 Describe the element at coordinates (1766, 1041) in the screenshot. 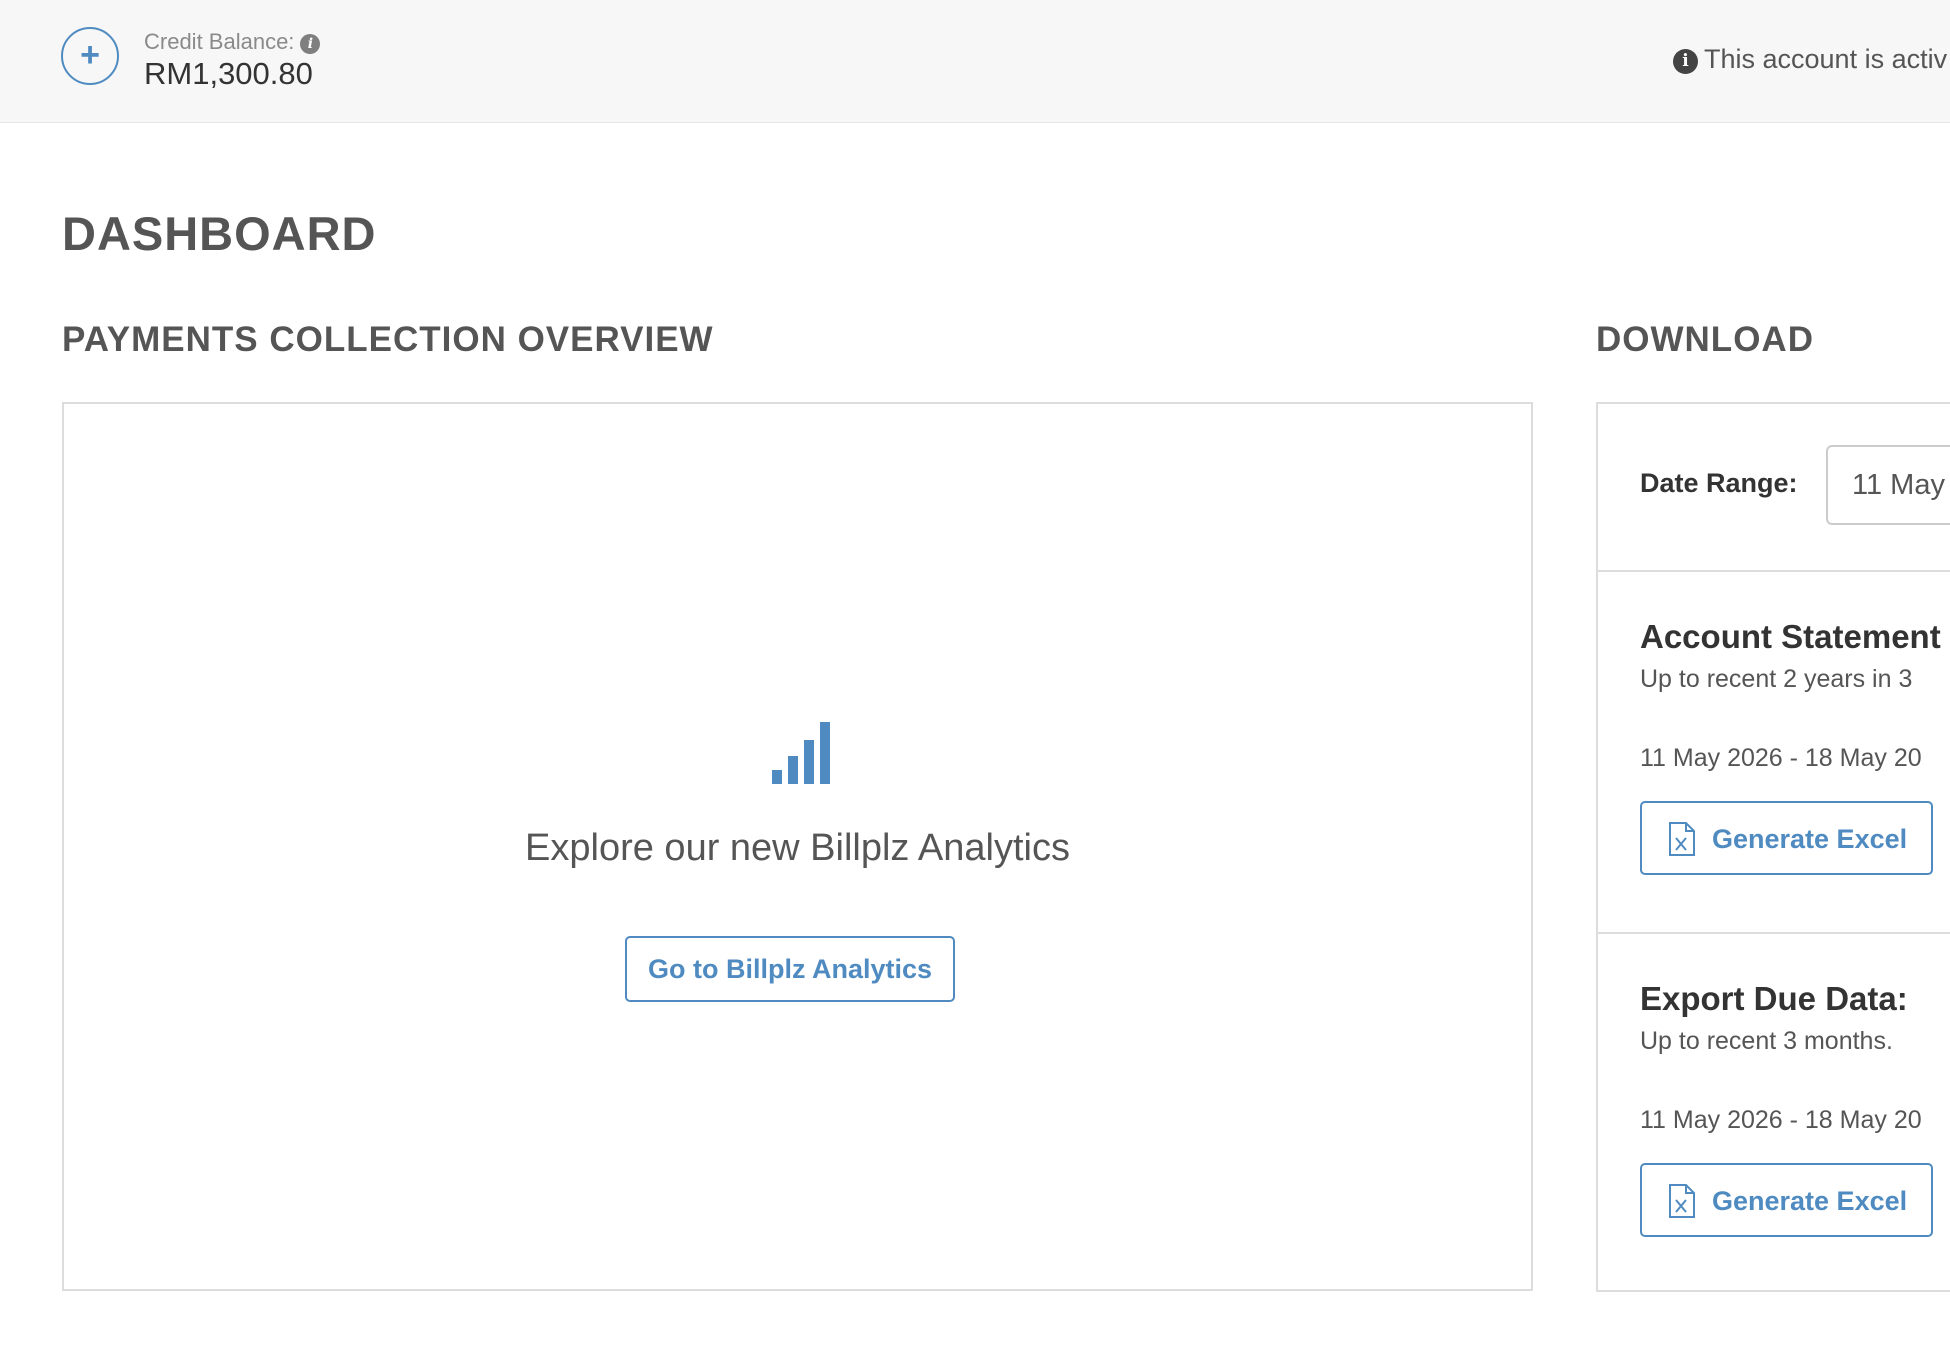

I see `export-due-description: Up to recent 3 months.` at that location.